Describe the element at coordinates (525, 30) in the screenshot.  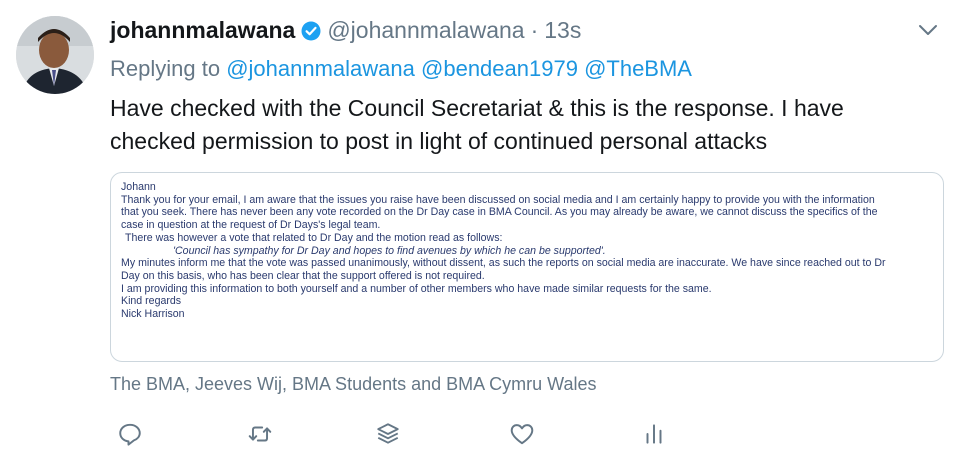
I see `tweet-header: johannmalawana @johannmalawana · 13s` at that location.